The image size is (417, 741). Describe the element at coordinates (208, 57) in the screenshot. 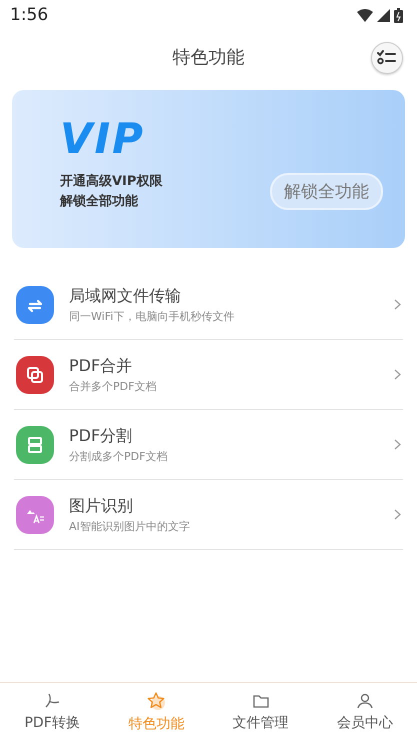

I see `page-title: 特色功能` at that location.